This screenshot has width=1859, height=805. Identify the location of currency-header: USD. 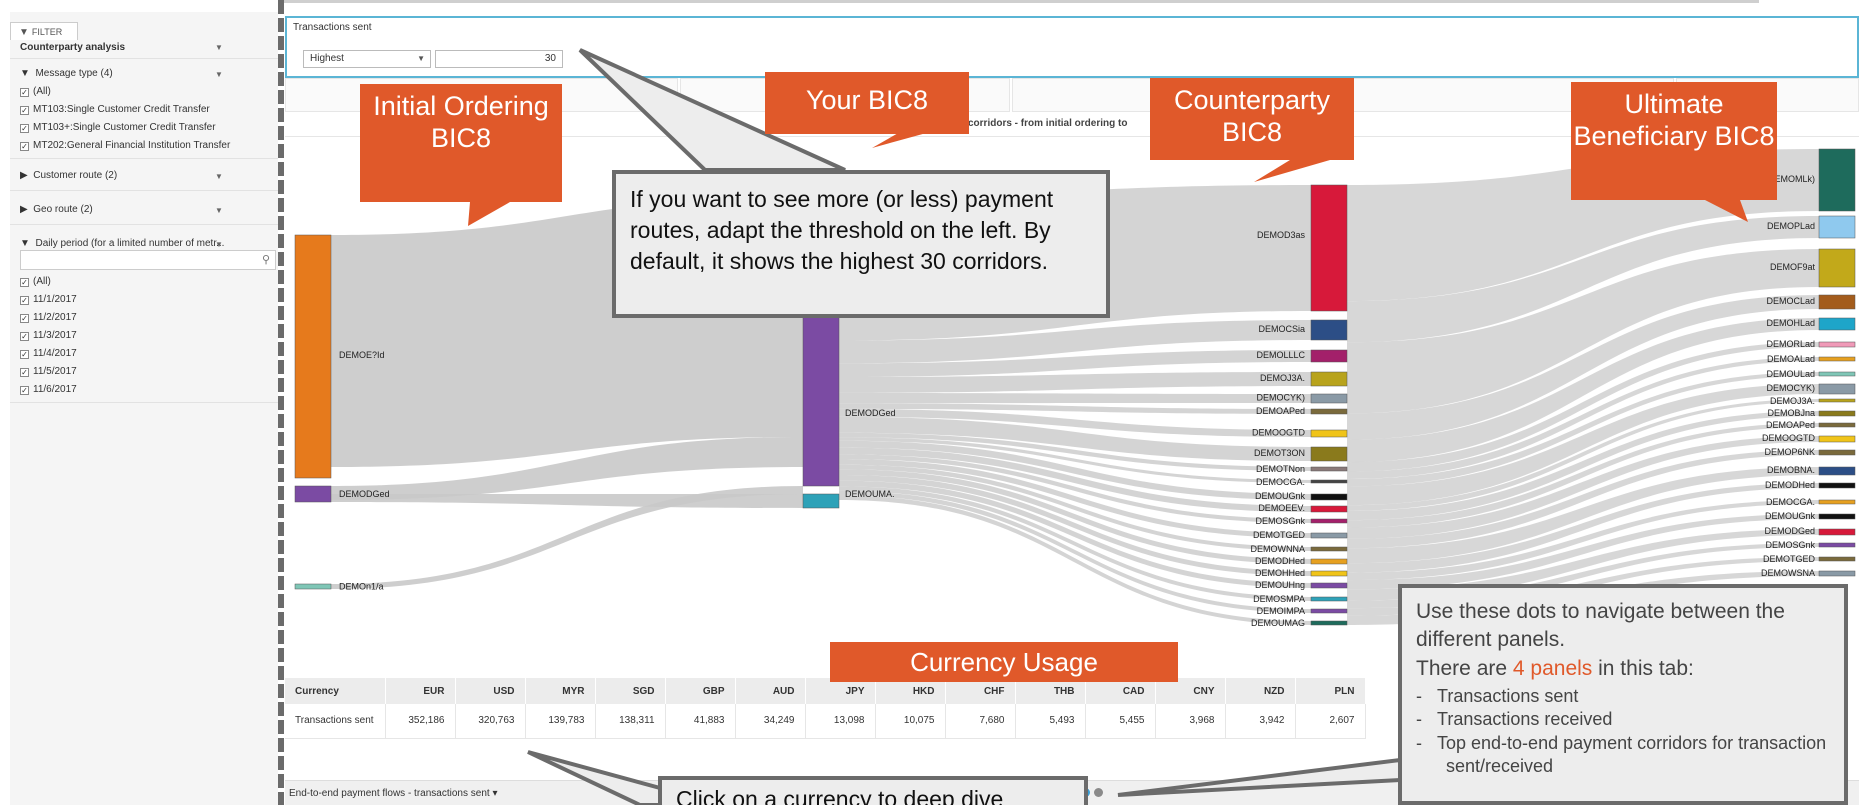
(490, 691).